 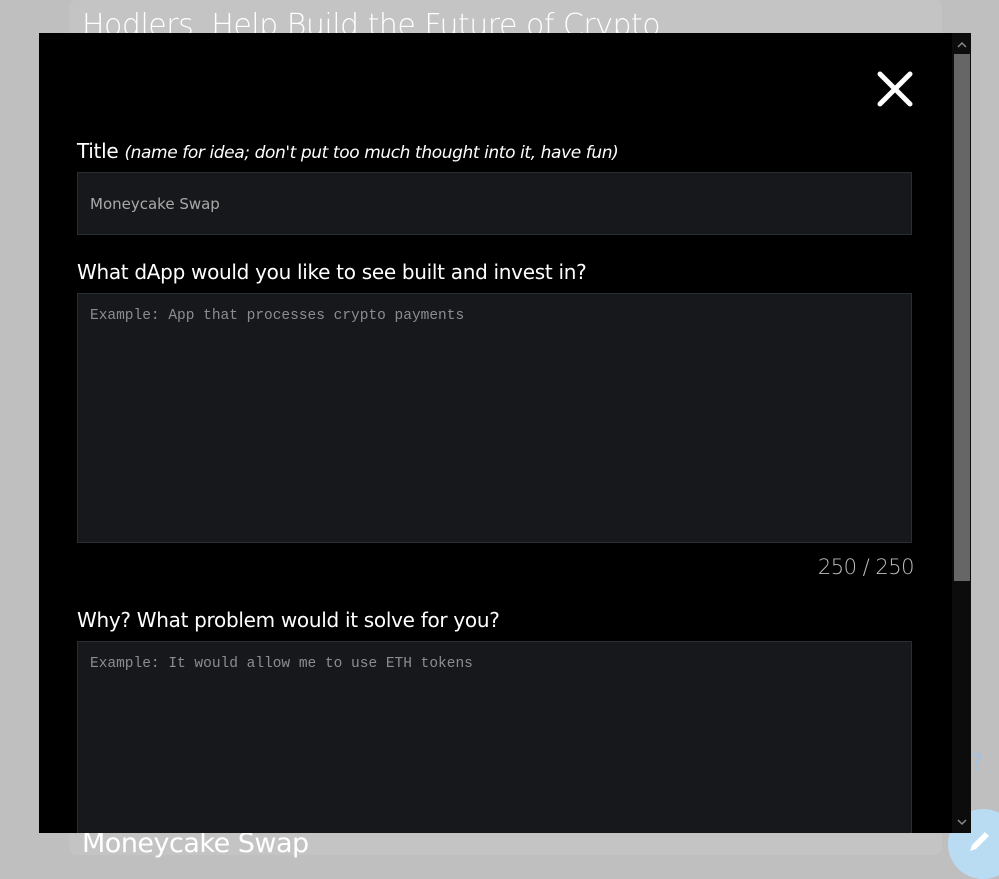 I want to click on modal-scrollbar, so click(x=961, y=433).